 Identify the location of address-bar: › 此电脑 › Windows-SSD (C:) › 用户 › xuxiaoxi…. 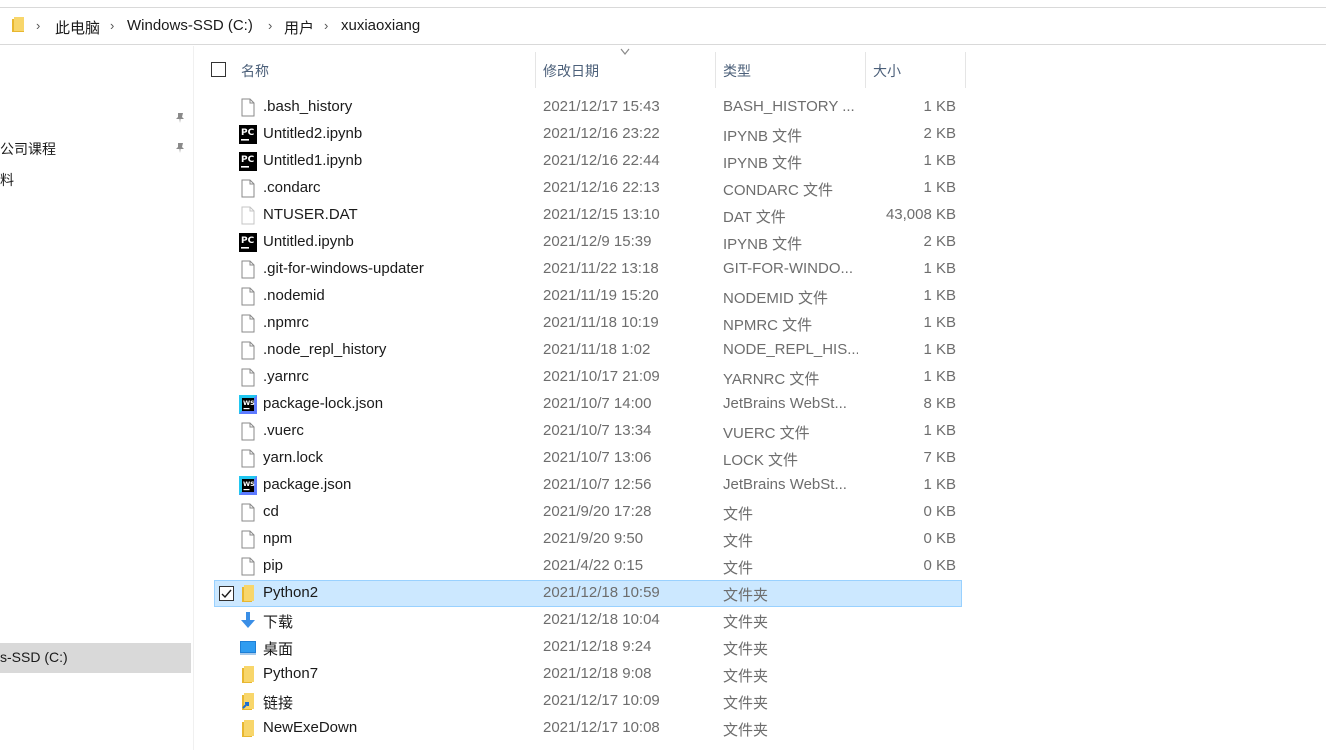
(663, 26).